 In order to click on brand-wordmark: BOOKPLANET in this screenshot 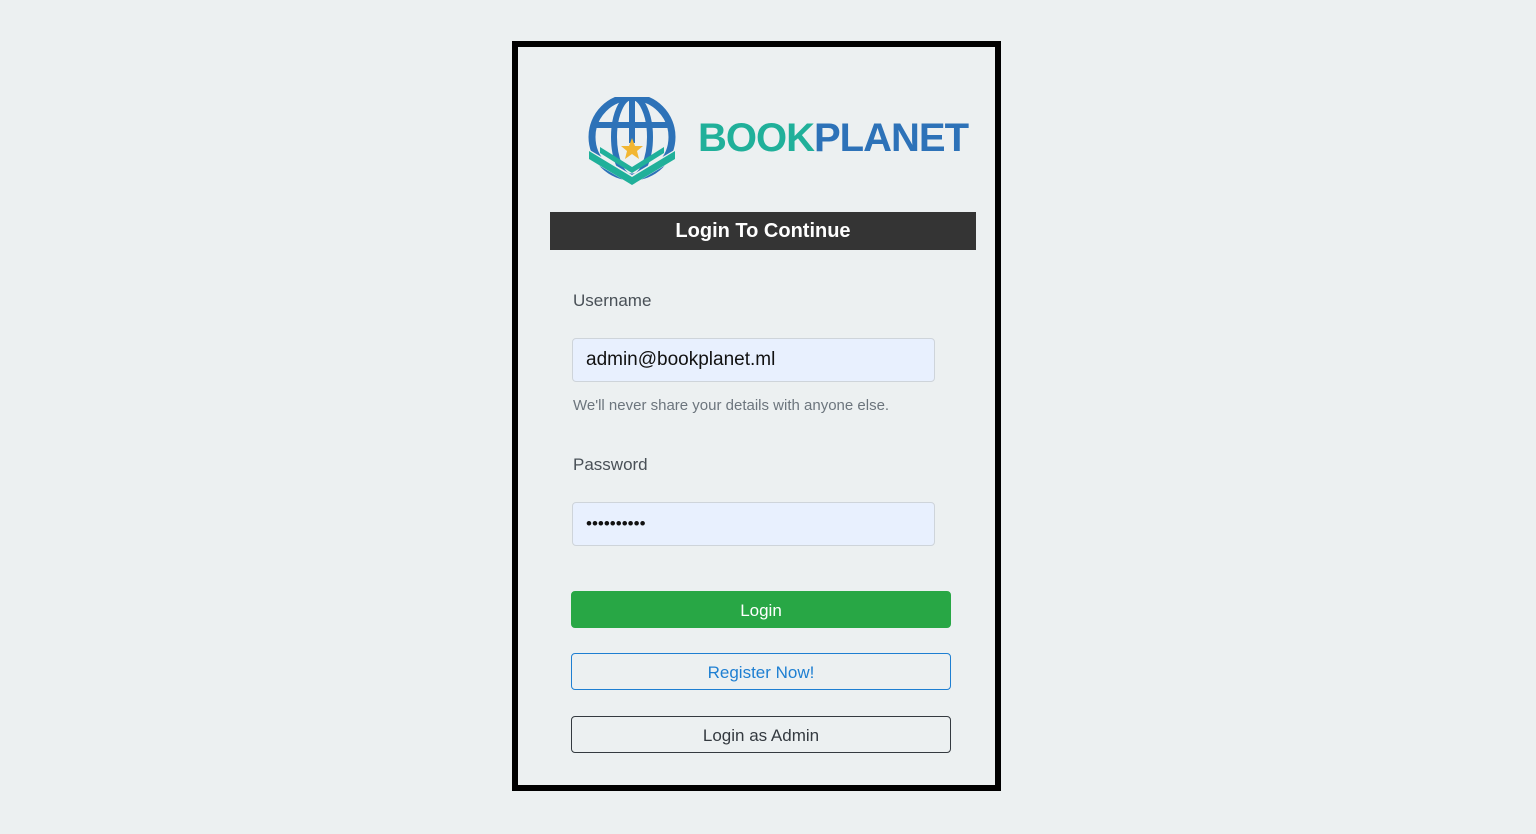, I will do `click(833, 138)`.